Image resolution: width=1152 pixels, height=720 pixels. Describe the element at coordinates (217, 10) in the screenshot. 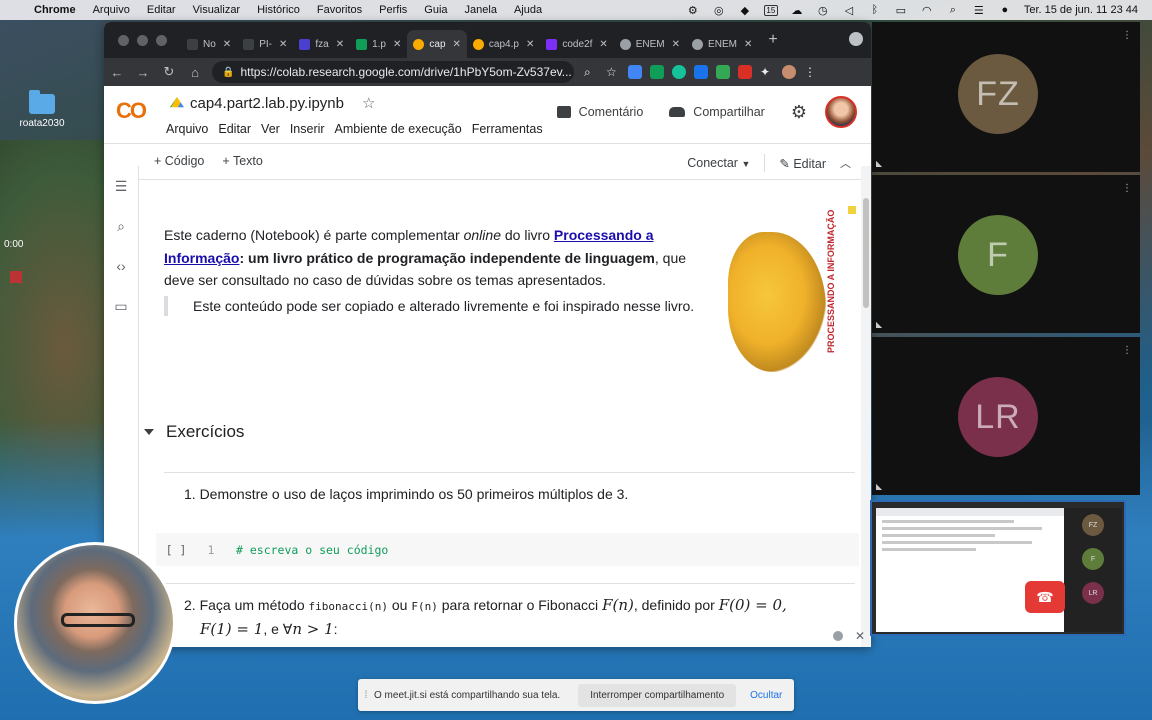

I see `menu-visualizar: Visualizar` at that location.